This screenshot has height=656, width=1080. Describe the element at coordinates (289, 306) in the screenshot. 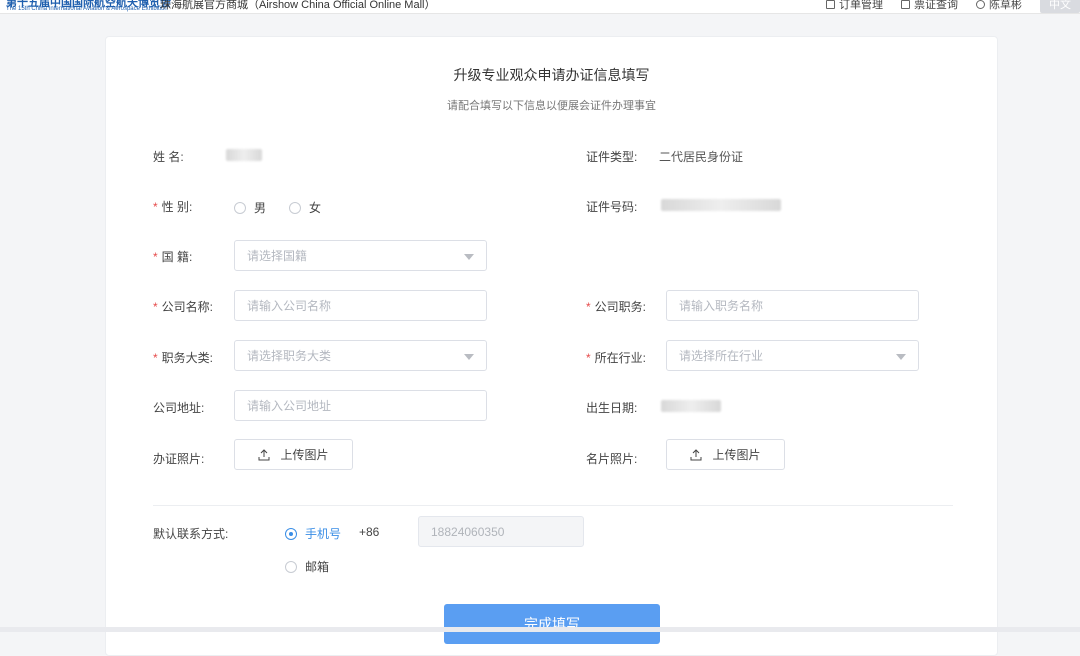

I see `company-name-placeholder: 请输入公司名称` at that location.